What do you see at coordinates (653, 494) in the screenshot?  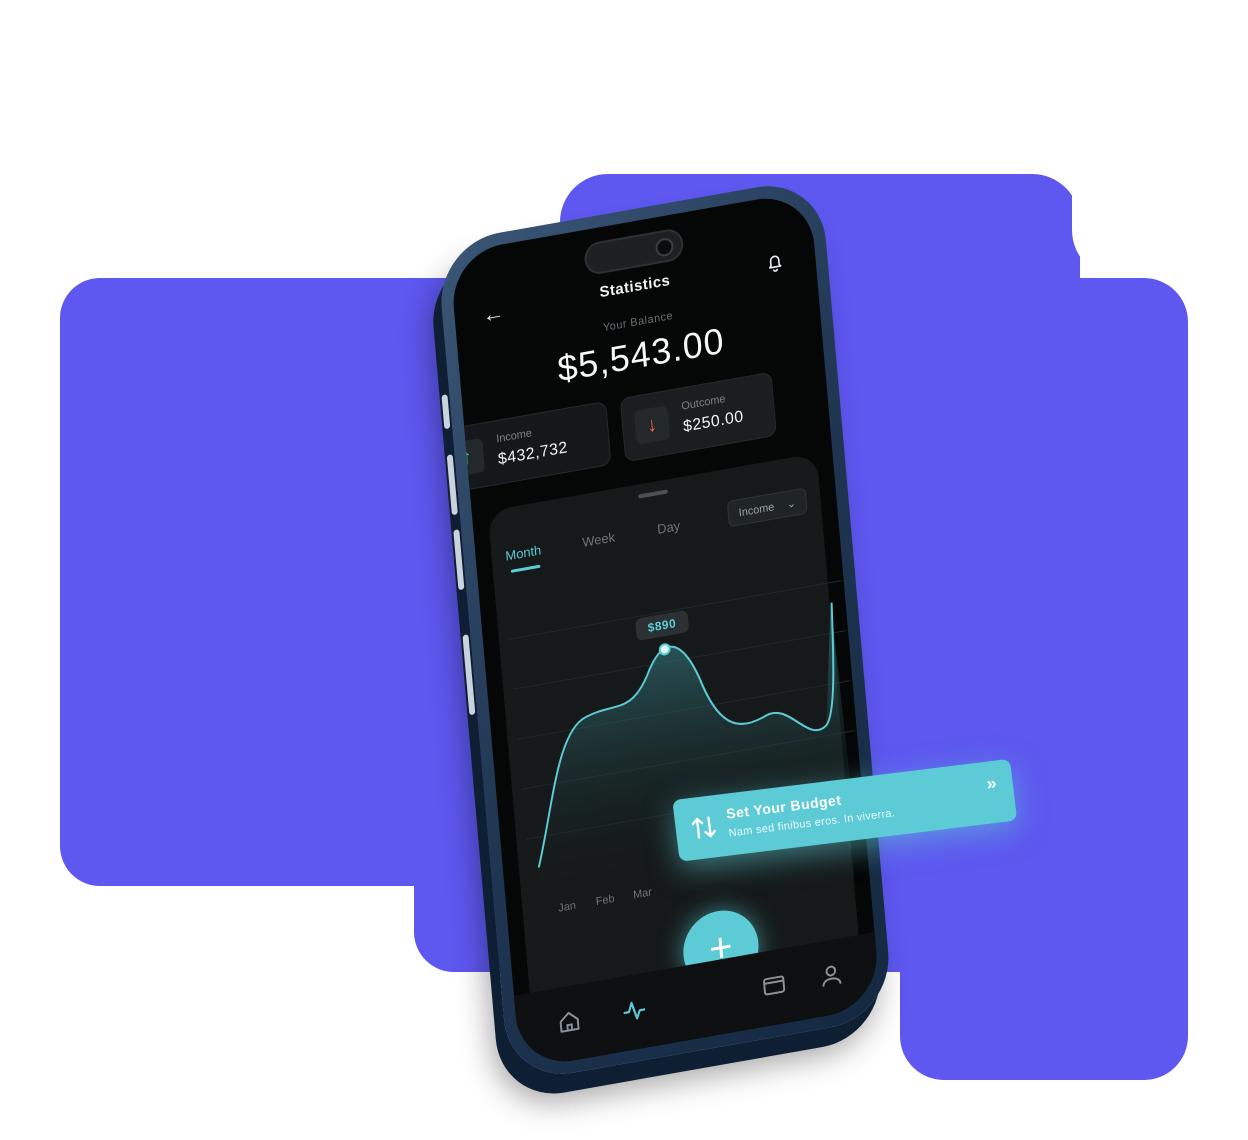 I see `drag-handle` at bounding box center [653, 494].